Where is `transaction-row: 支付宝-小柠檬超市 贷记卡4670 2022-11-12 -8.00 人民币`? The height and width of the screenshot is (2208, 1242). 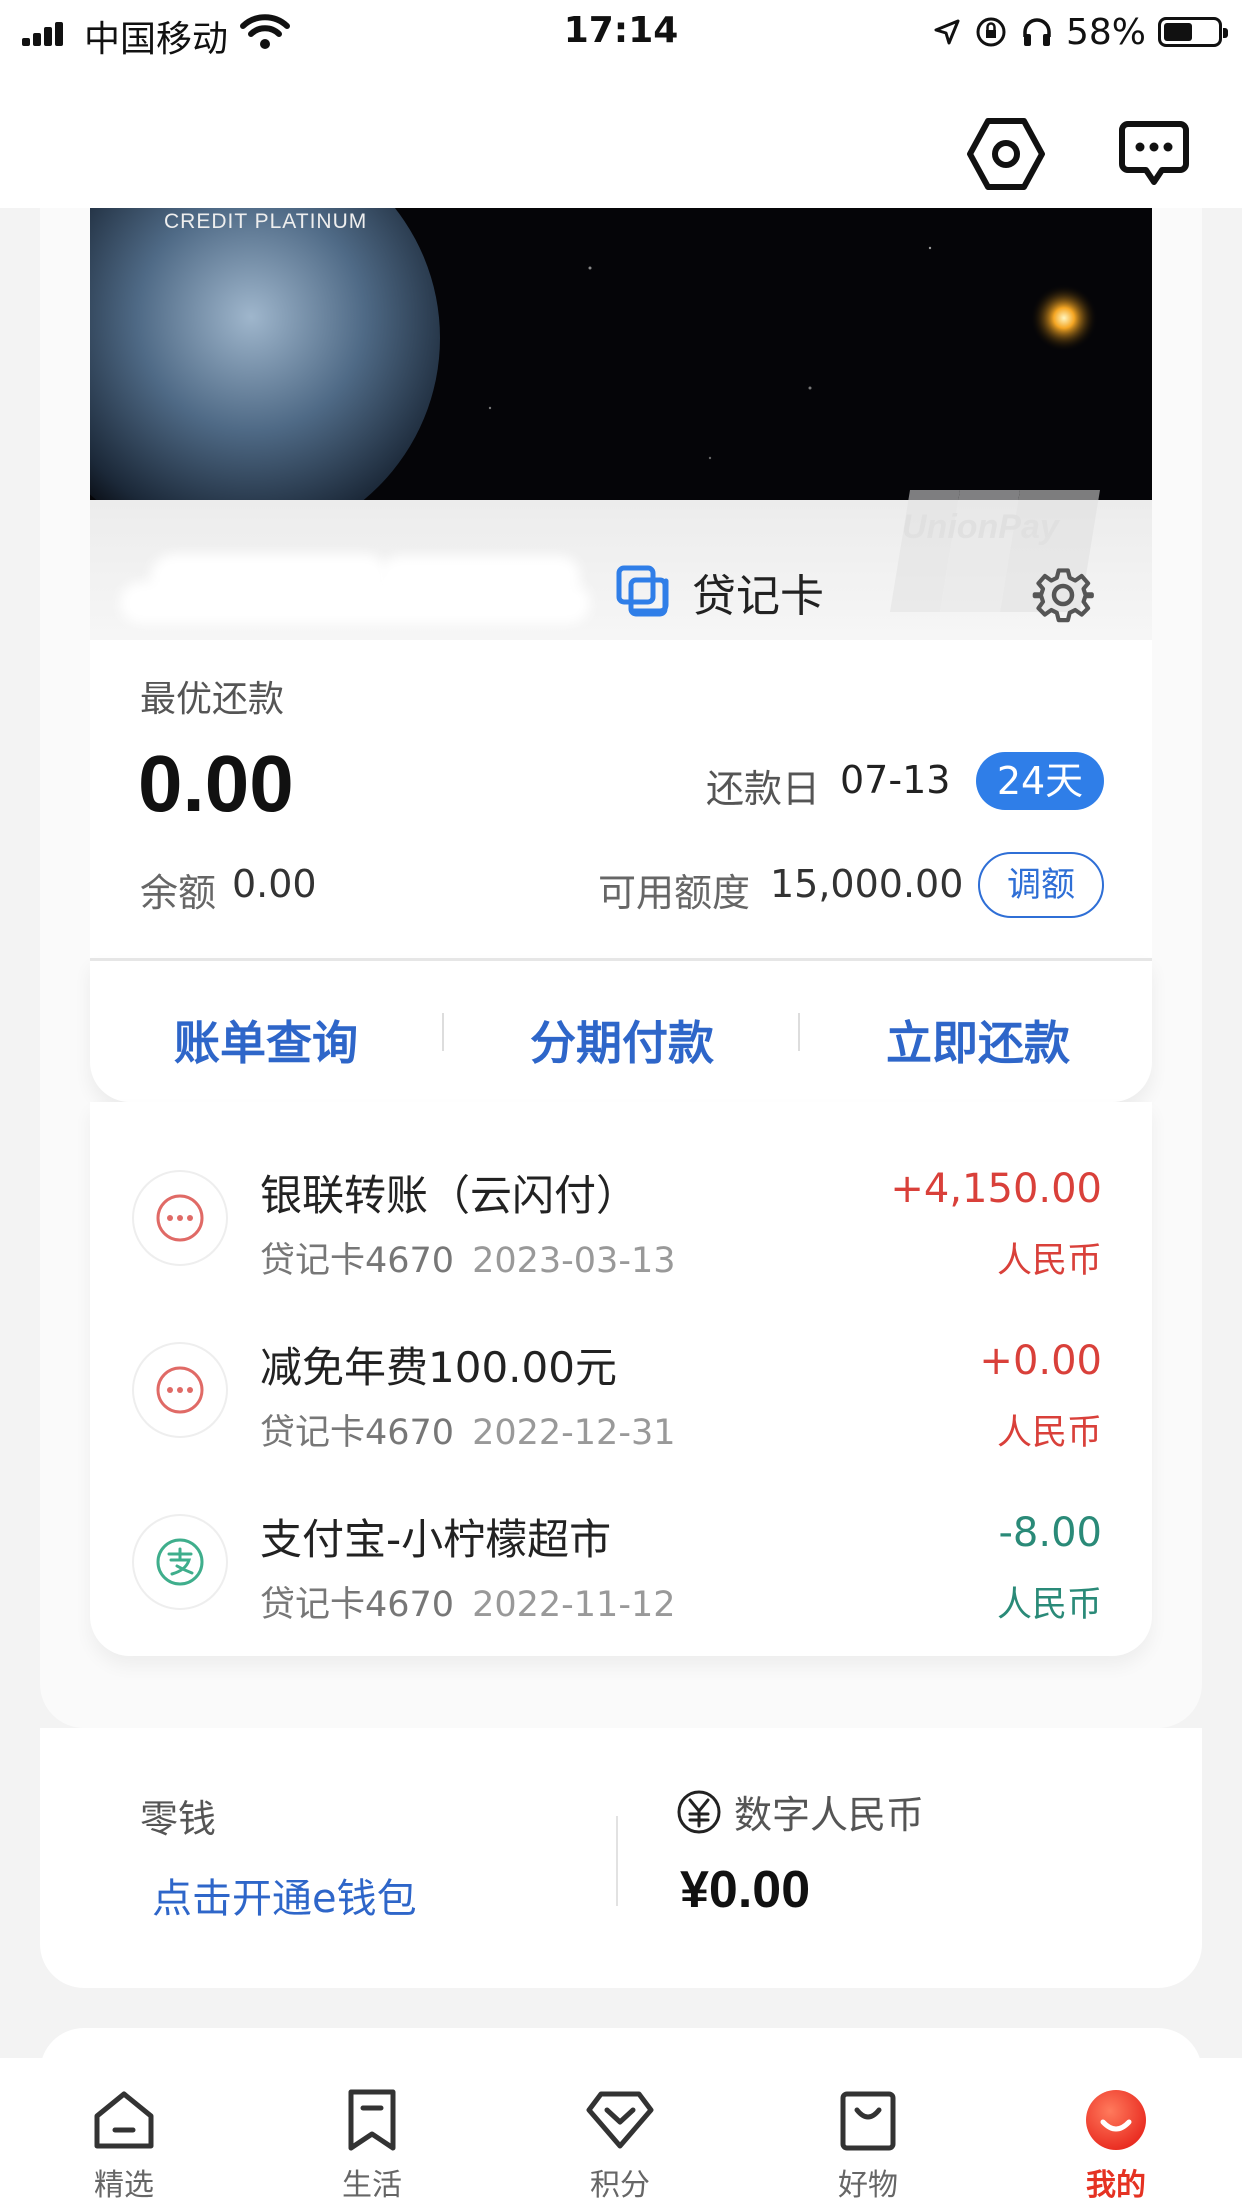 transaction-row: 支付宝-小柠檬超市 贷记卡4670 2022-11-12 -8.00 人民币 is located at coordinates (621, 1535).